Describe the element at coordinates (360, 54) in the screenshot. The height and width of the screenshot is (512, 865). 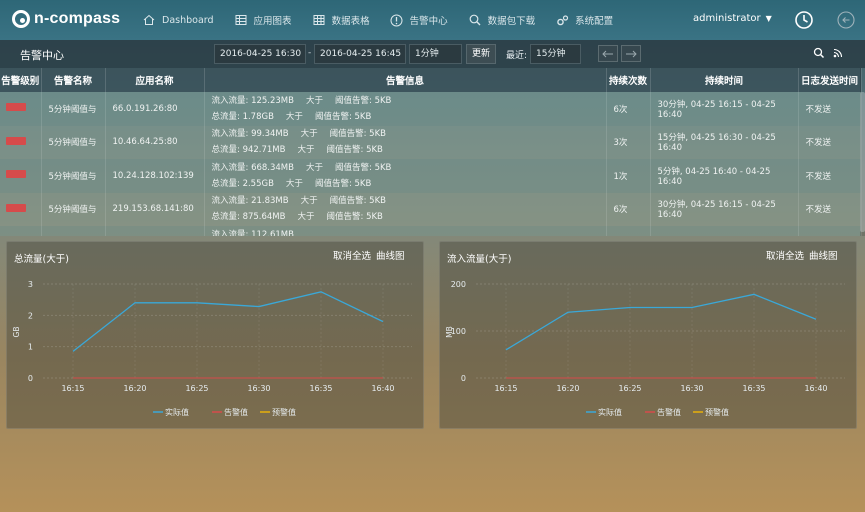
I see `end-time-input: 2016-04-25 16:45` at that location.